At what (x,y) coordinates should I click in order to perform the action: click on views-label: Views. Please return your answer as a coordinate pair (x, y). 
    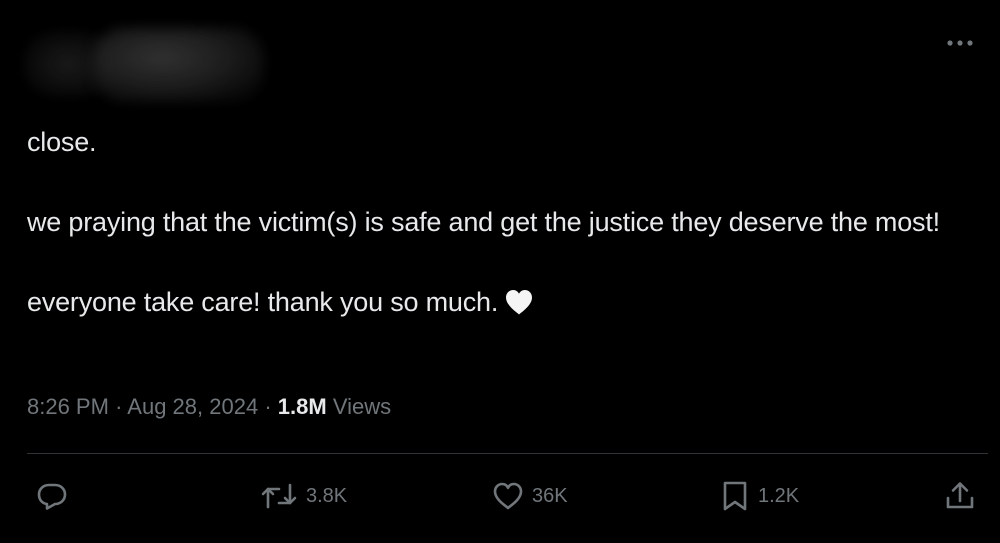
    Looking at the image, I should click on (362, 406).